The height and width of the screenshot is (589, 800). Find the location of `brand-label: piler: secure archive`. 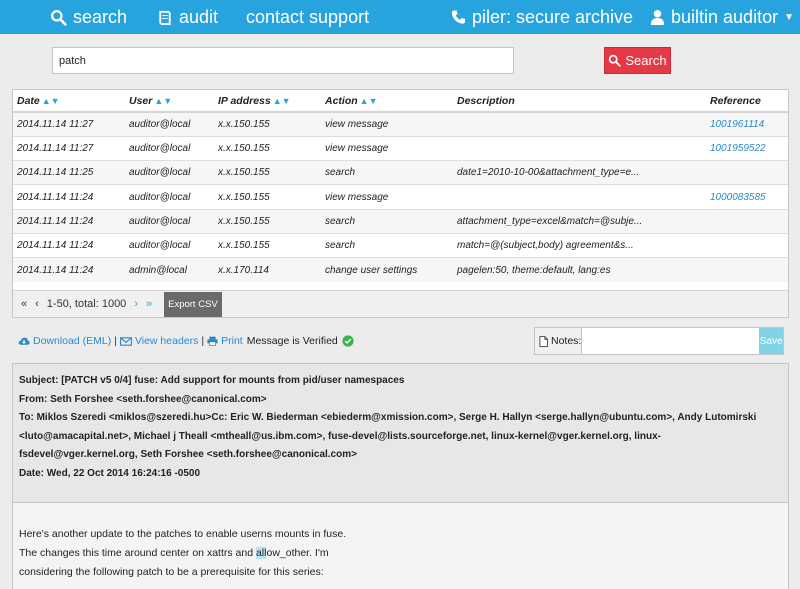

brand-label: piler: secure archive is located at coordinates (553, 16).